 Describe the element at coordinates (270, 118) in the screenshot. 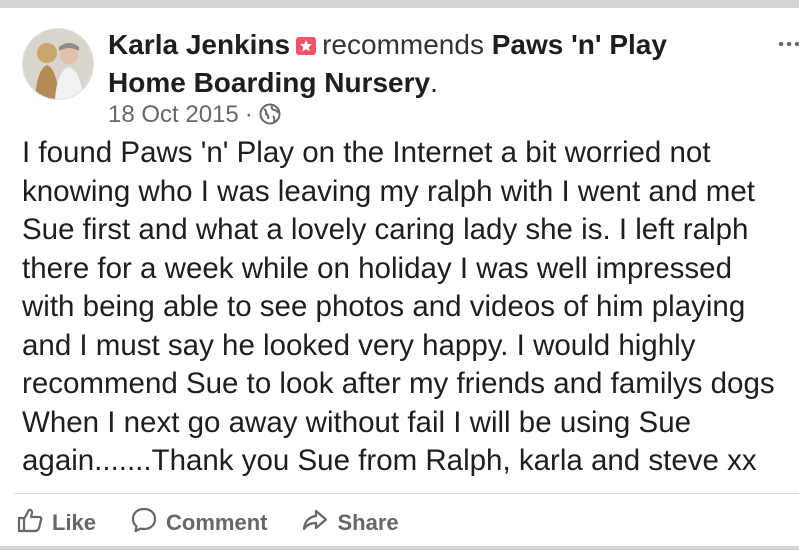

I see `globe-icon` at that location.